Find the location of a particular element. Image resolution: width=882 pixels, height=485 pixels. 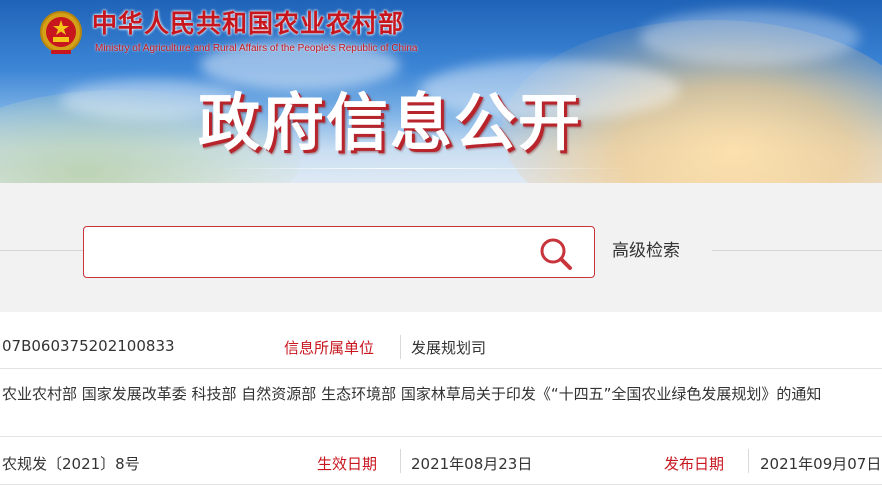

search-icon is located at coordinates (556, 254).